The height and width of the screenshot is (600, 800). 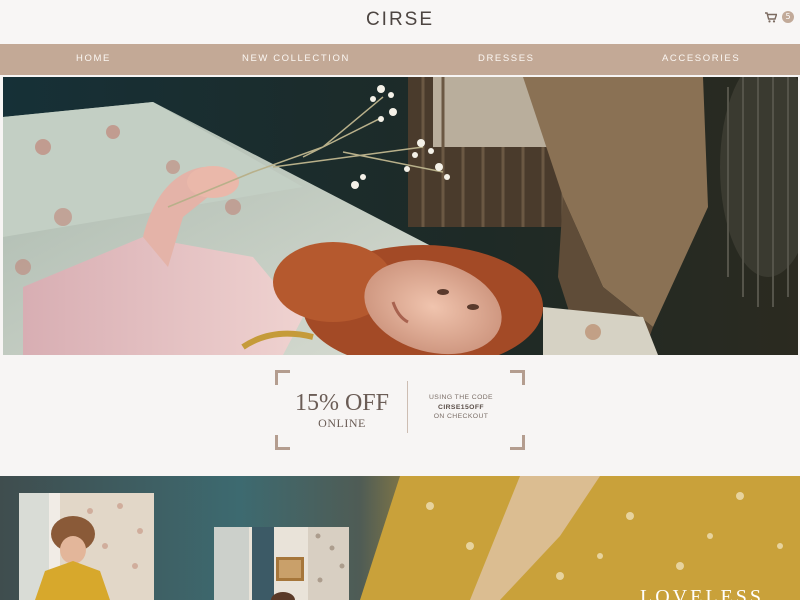 I want to click on nav-item-accesories: ACCESORIES, so click(x=701, y=58).